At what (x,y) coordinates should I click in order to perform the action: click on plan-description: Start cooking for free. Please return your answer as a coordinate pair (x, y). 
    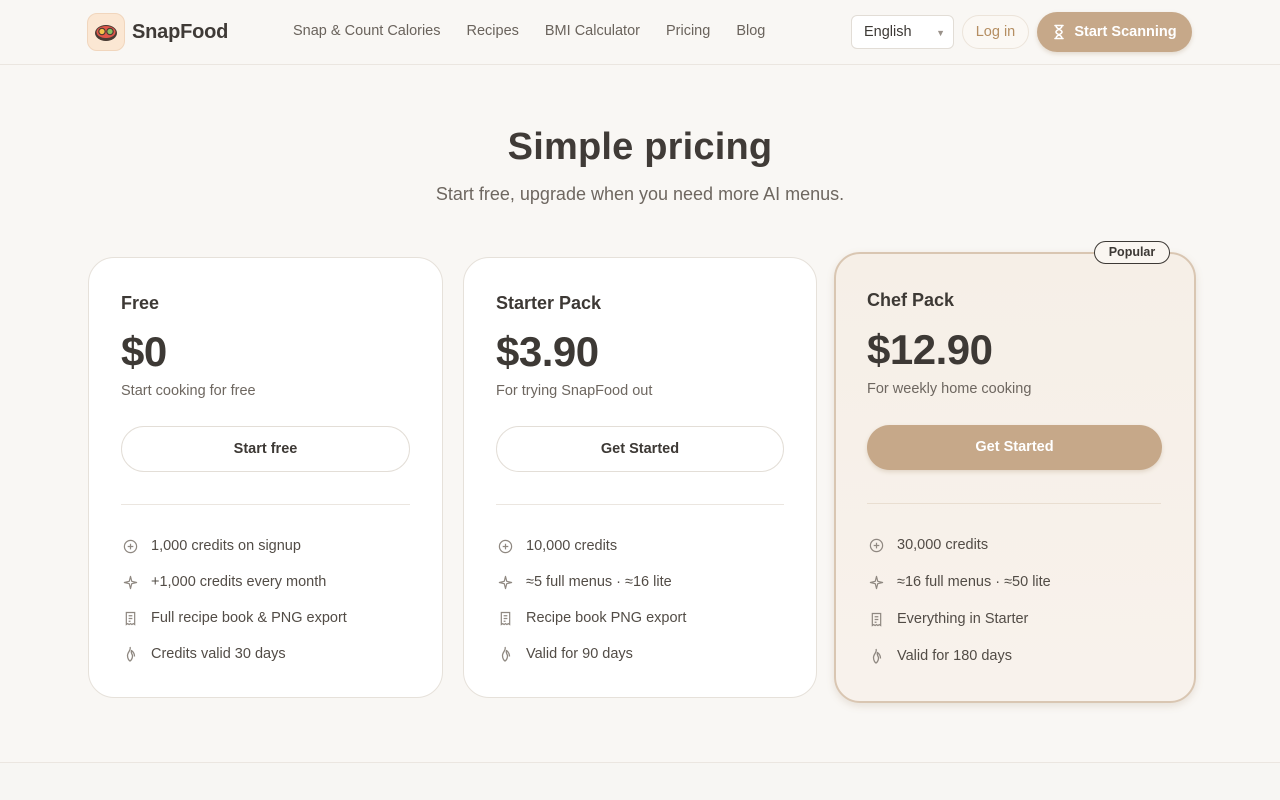
    Looking at the image, I should click on (188, 391).